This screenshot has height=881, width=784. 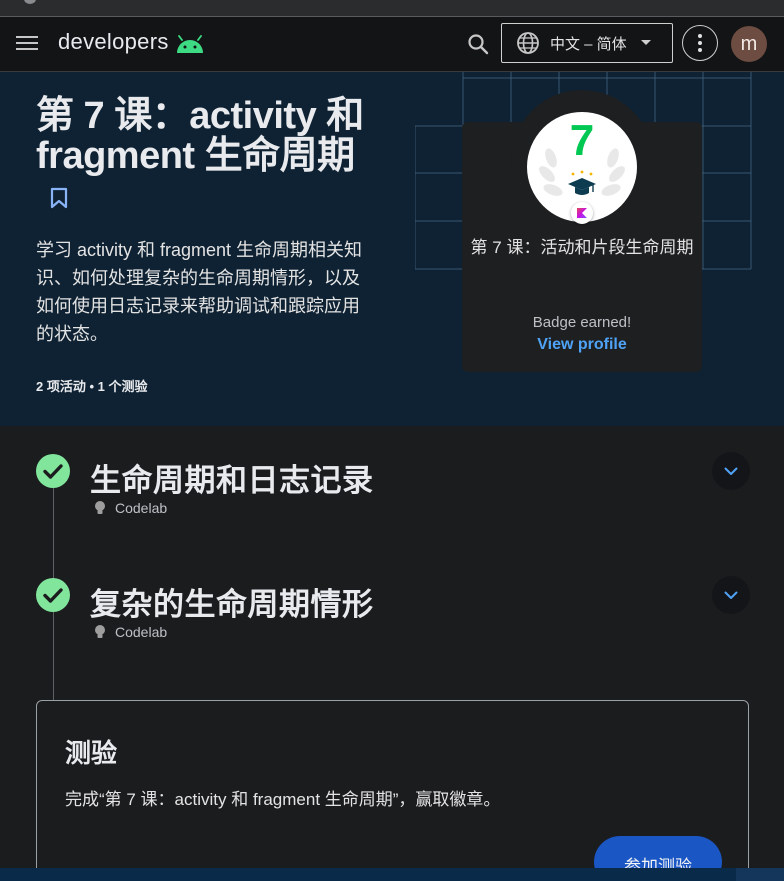 What do you see at coordinates (582, 140) in the screenshot?
I see `badge-number: 7` at bounding box center [582, 140].